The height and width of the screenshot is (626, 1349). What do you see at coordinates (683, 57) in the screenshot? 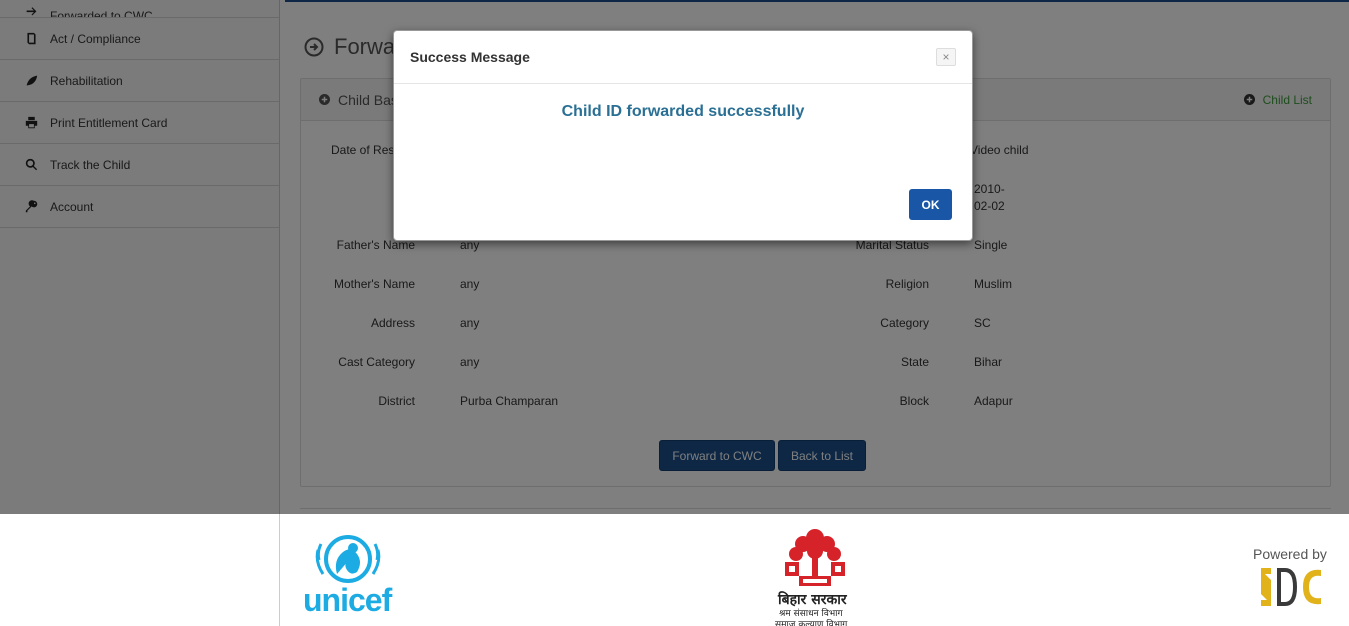
I see `modal-header: Success Message ×` at bounding box center [683, 57].